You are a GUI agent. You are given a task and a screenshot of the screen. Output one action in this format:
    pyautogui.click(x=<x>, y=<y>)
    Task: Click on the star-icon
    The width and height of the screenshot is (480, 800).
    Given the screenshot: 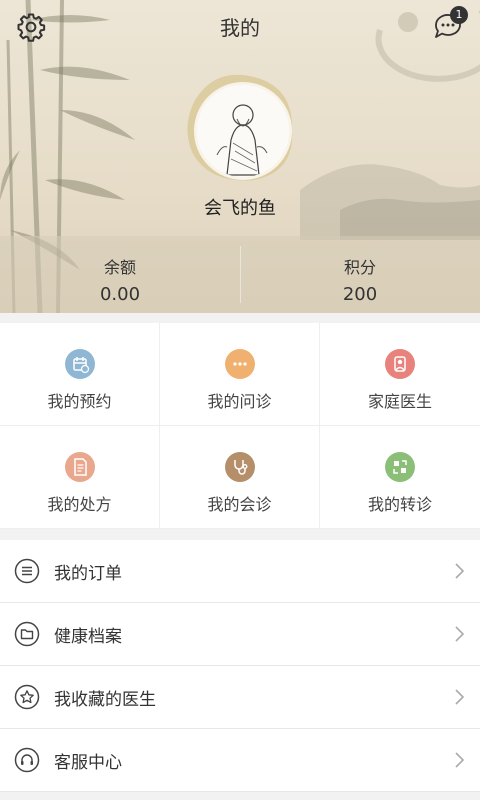 What is the action you would take?
    pyautogui.click(x=27, y=697)
    